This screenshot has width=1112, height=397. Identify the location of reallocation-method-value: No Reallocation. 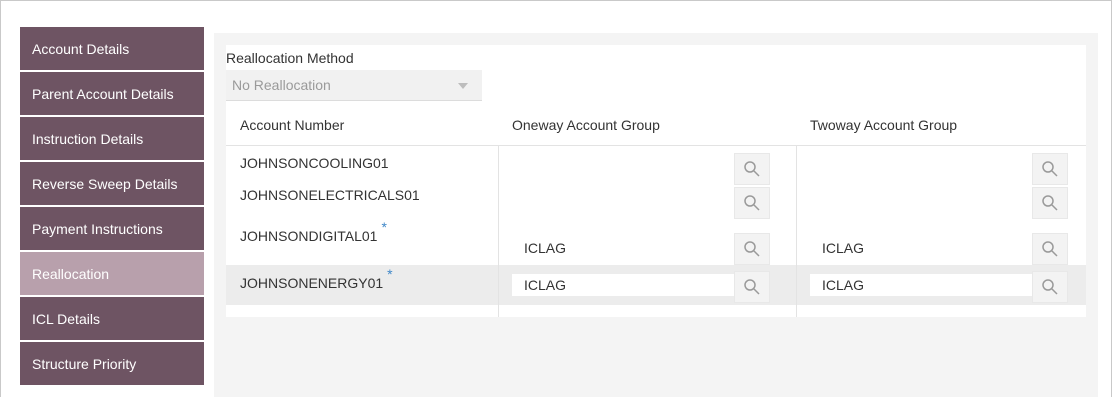
(281, 85).